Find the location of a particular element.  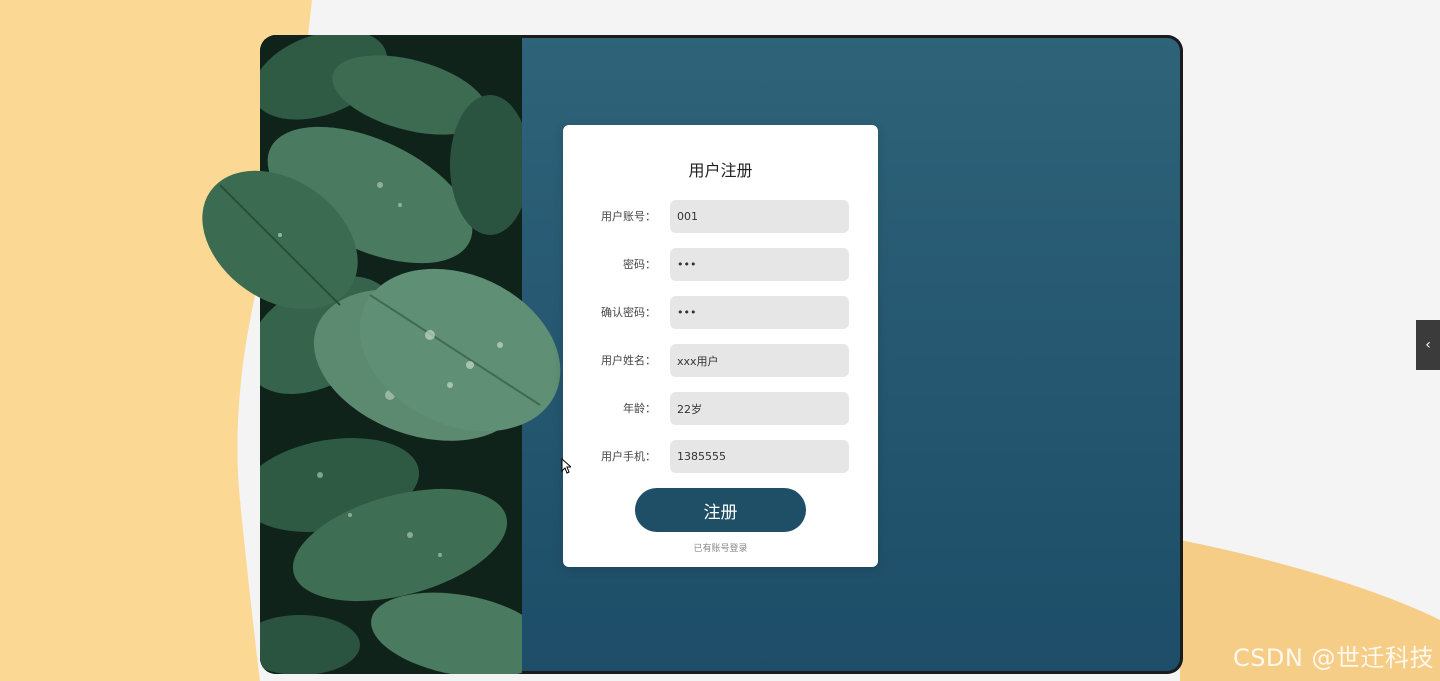

label-phone: 用户手机： is located at coordinates (628, 456).